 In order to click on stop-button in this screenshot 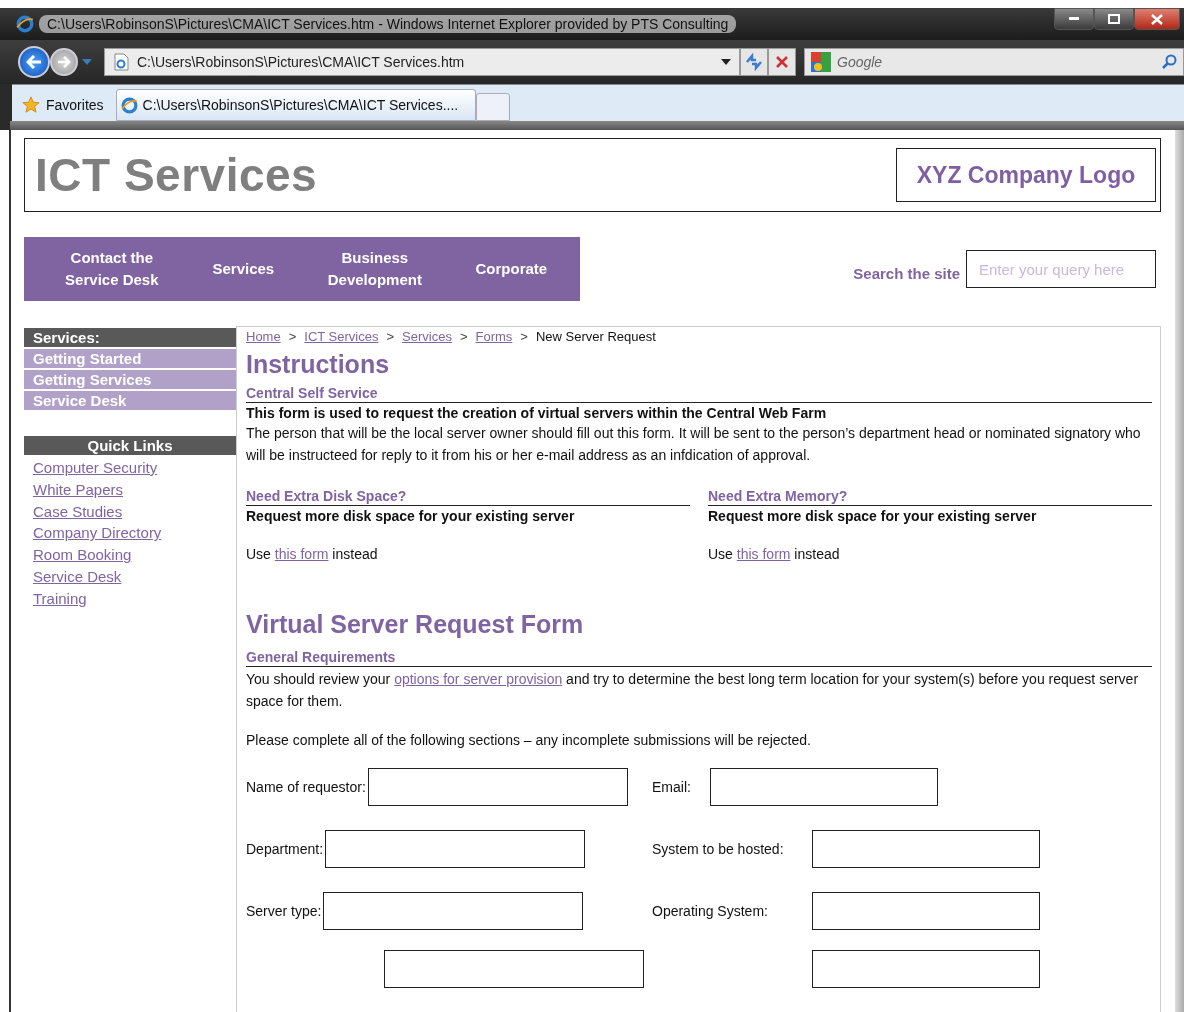, I will do `click(782, 62)`.